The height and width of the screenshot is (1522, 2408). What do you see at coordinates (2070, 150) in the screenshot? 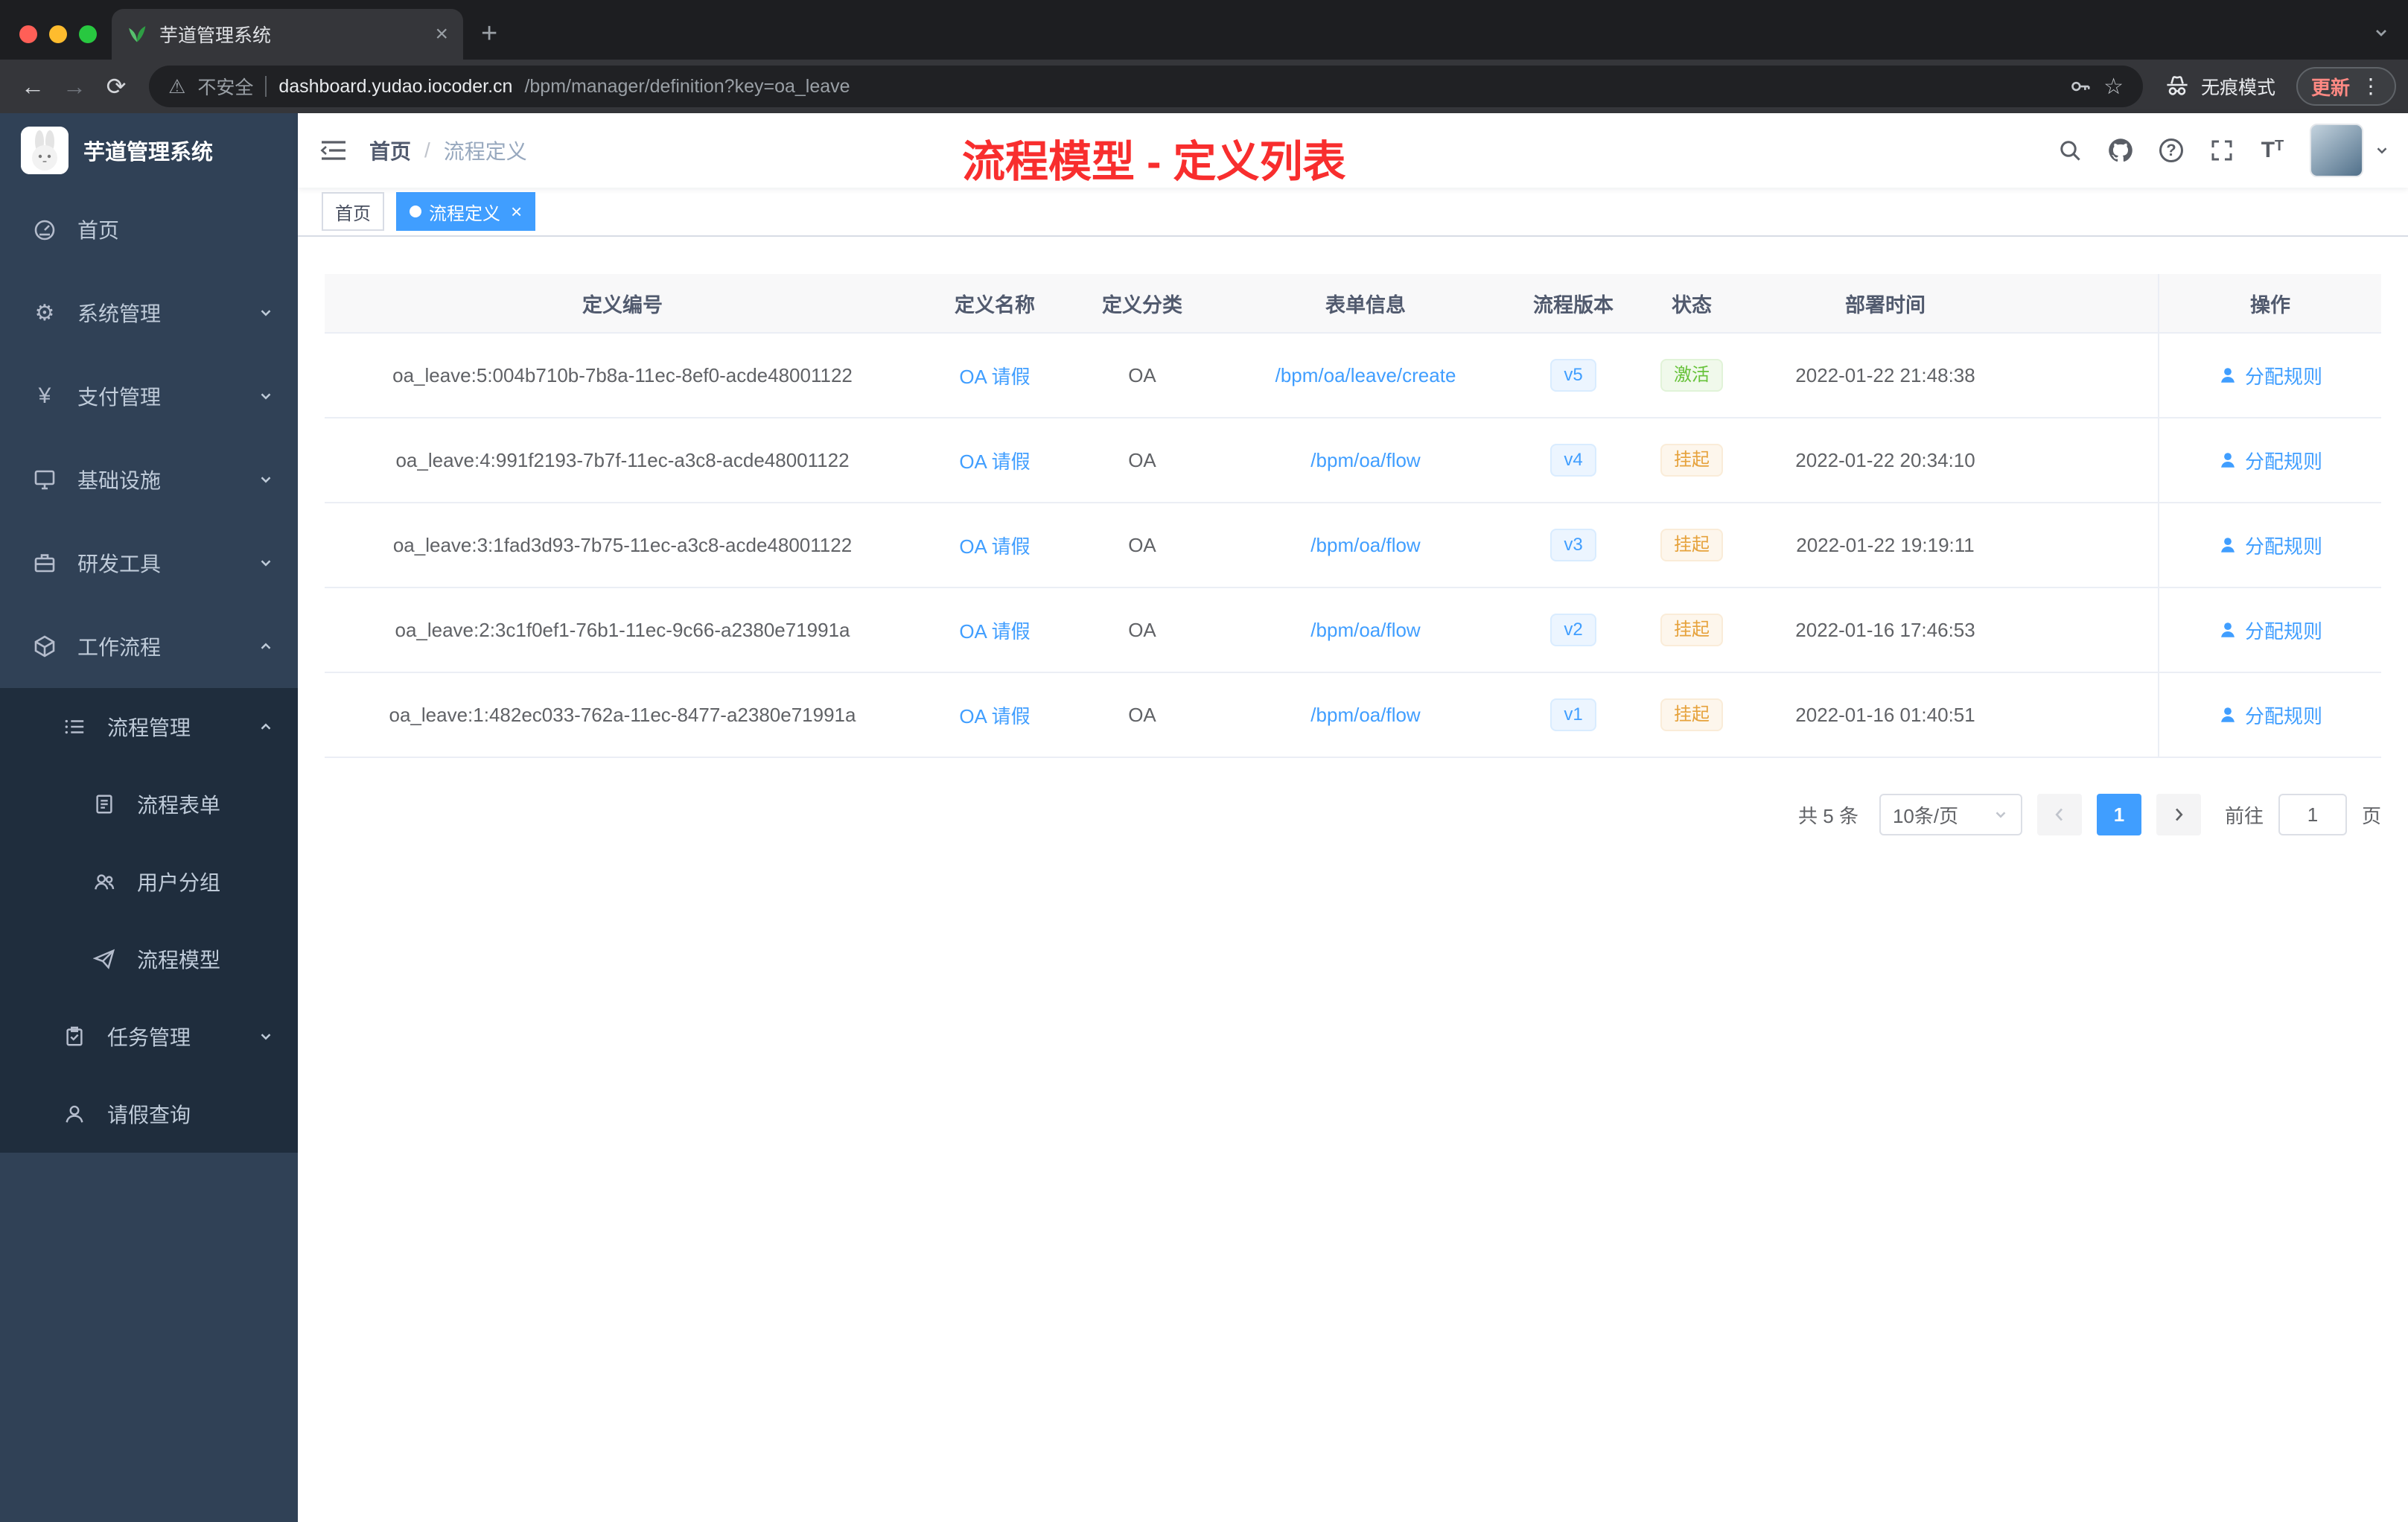
I see `search-icon` at bounding box center [2070, 150].